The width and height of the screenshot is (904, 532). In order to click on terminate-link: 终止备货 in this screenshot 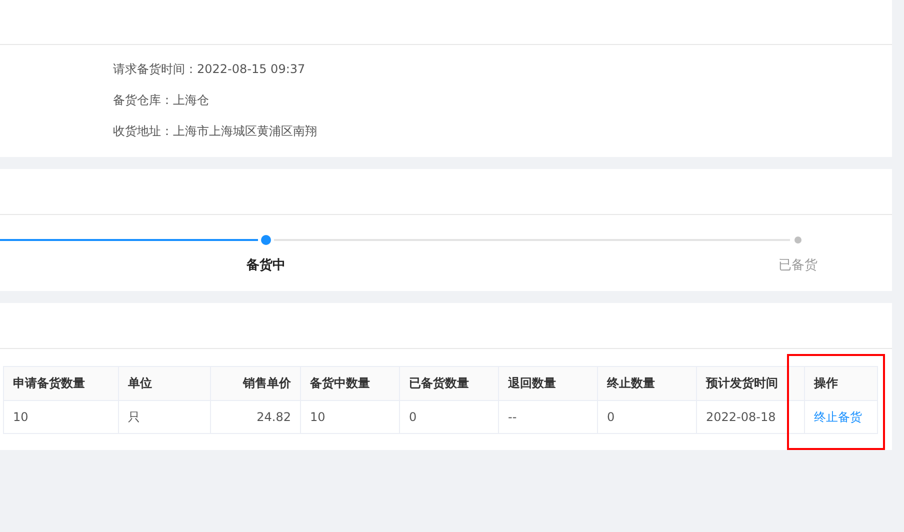, I will do `click(838, 417)`.